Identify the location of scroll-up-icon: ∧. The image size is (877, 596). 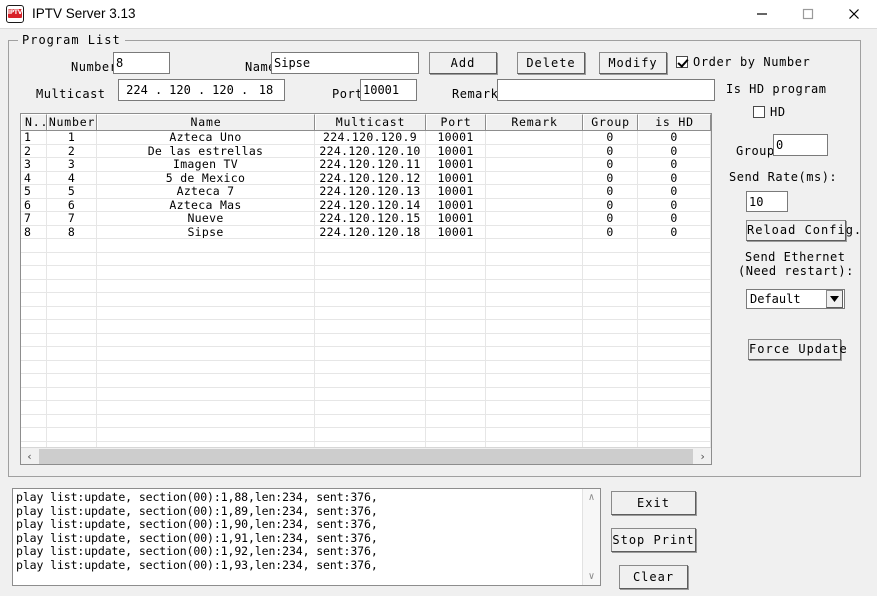
(591, 497).